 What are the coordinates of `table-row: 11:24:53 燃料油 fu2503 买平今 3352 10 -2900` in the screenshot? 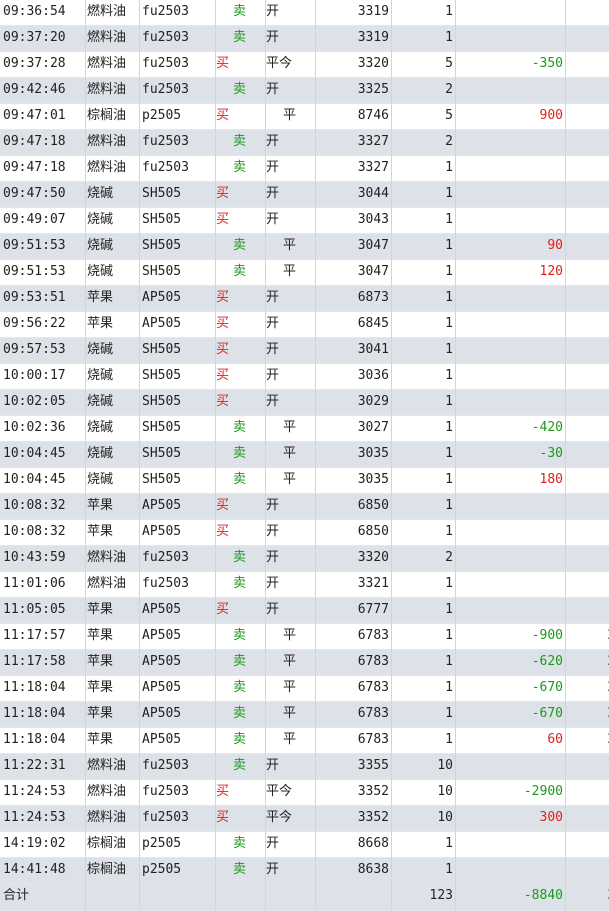 It's located at (304, 793).